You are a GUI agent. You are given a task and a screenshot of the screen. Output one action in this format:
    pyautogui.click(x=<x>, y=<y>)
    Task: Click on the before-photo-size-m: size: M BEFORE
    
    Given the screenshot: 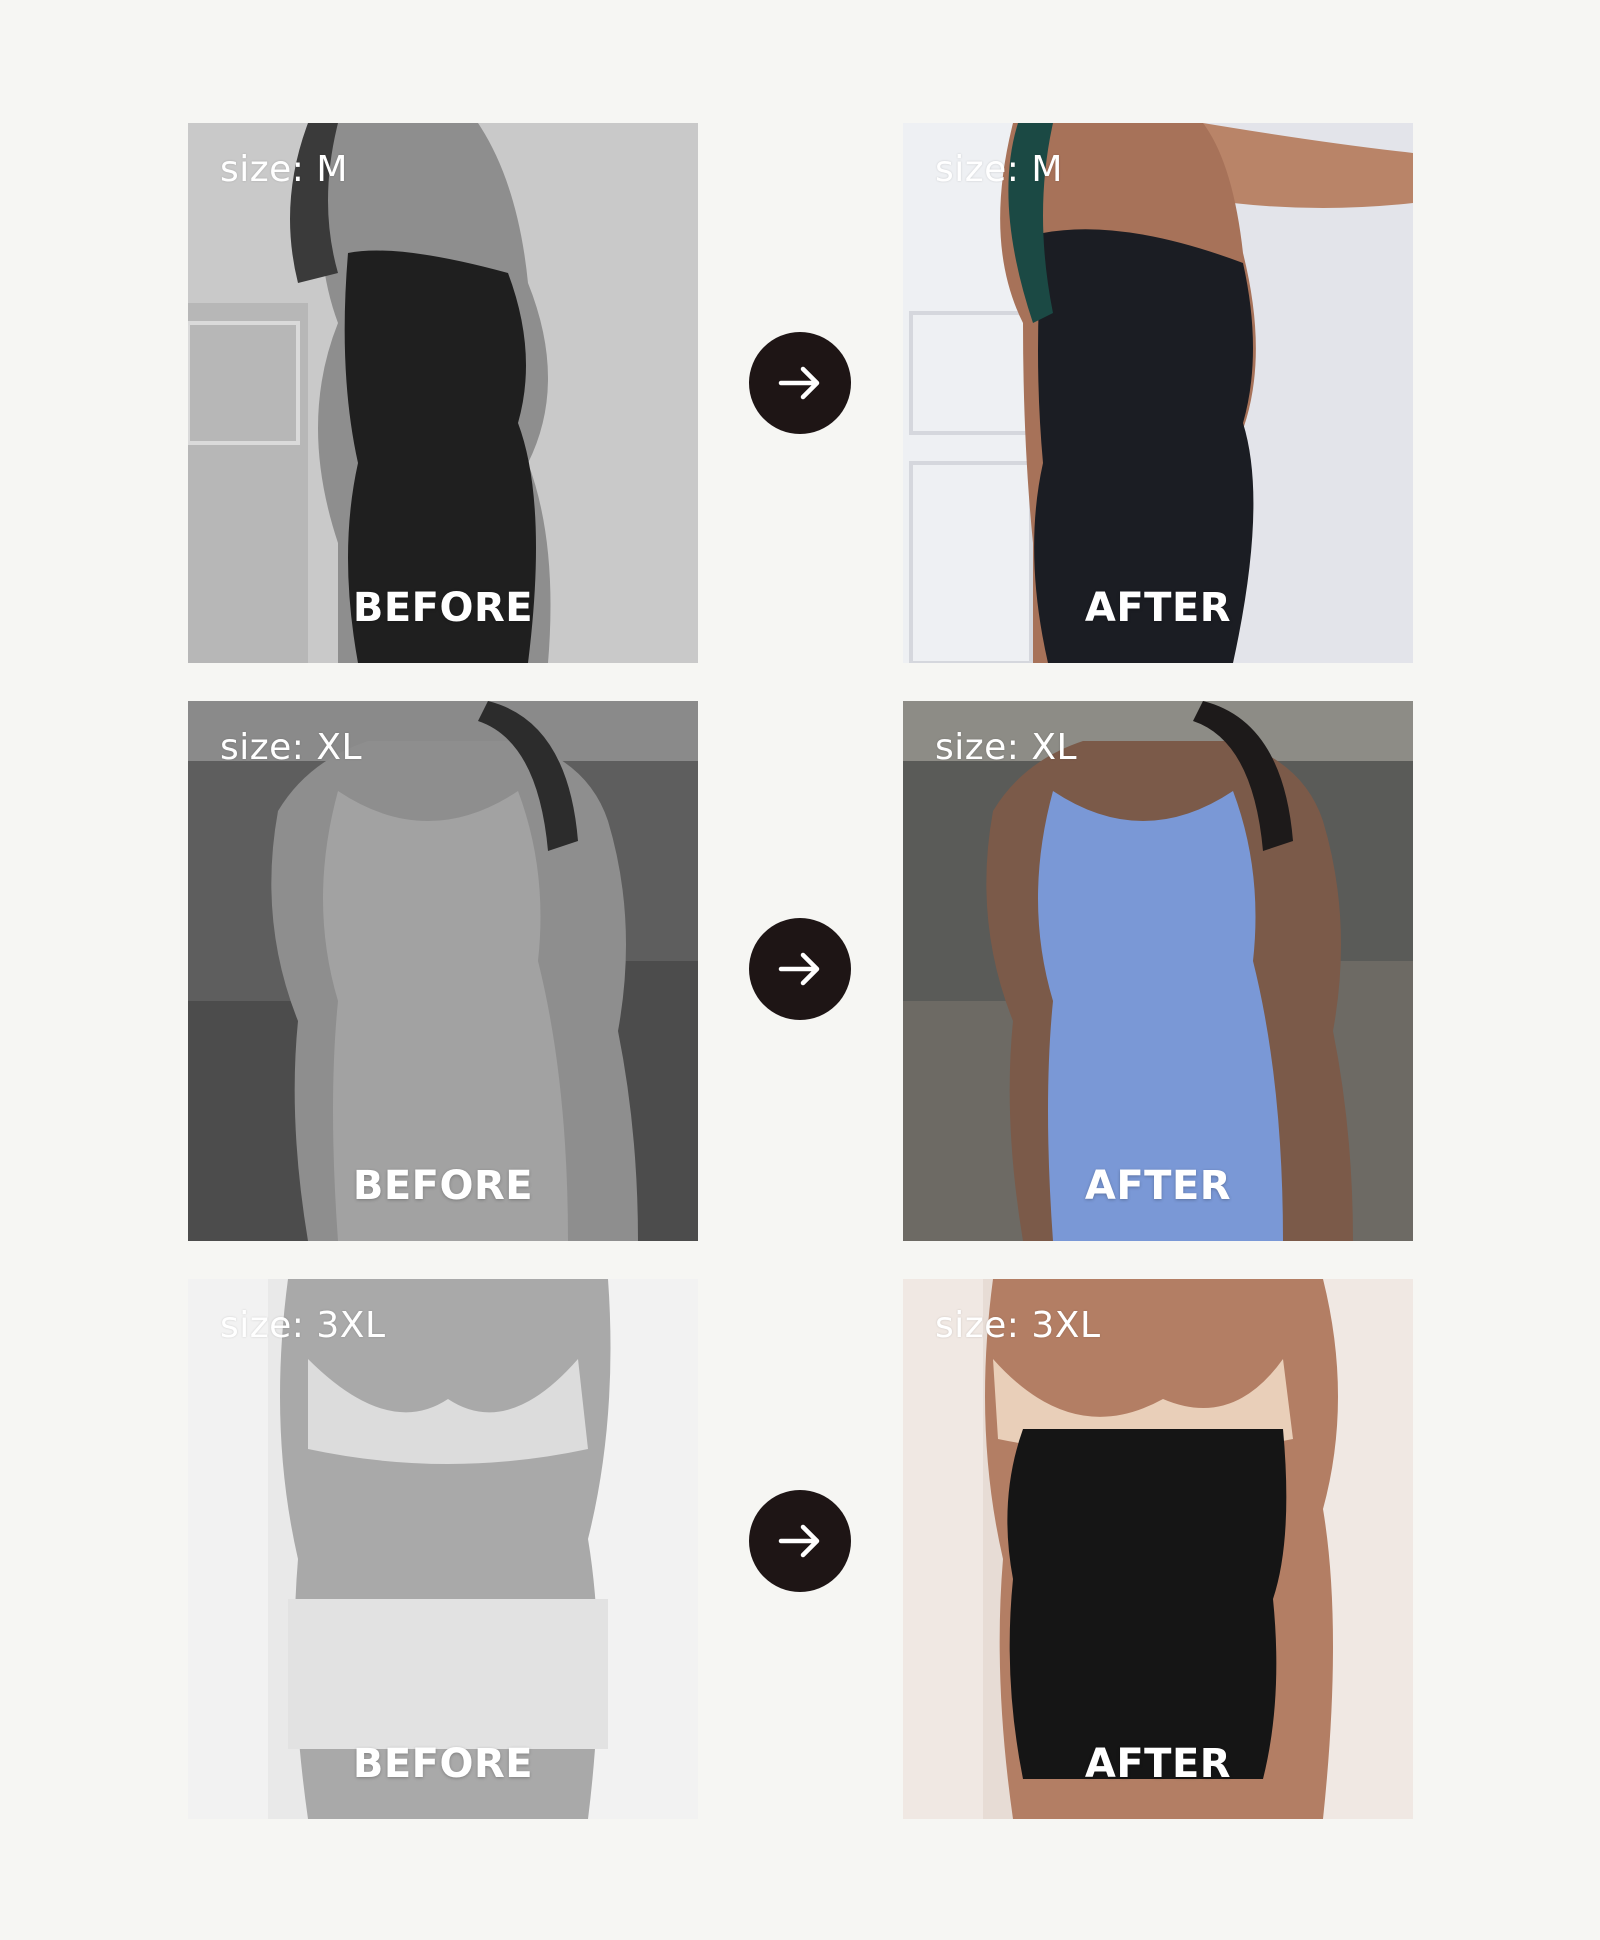 What is the action you would take?
    pyautogui.click(x=443, y=393)
    